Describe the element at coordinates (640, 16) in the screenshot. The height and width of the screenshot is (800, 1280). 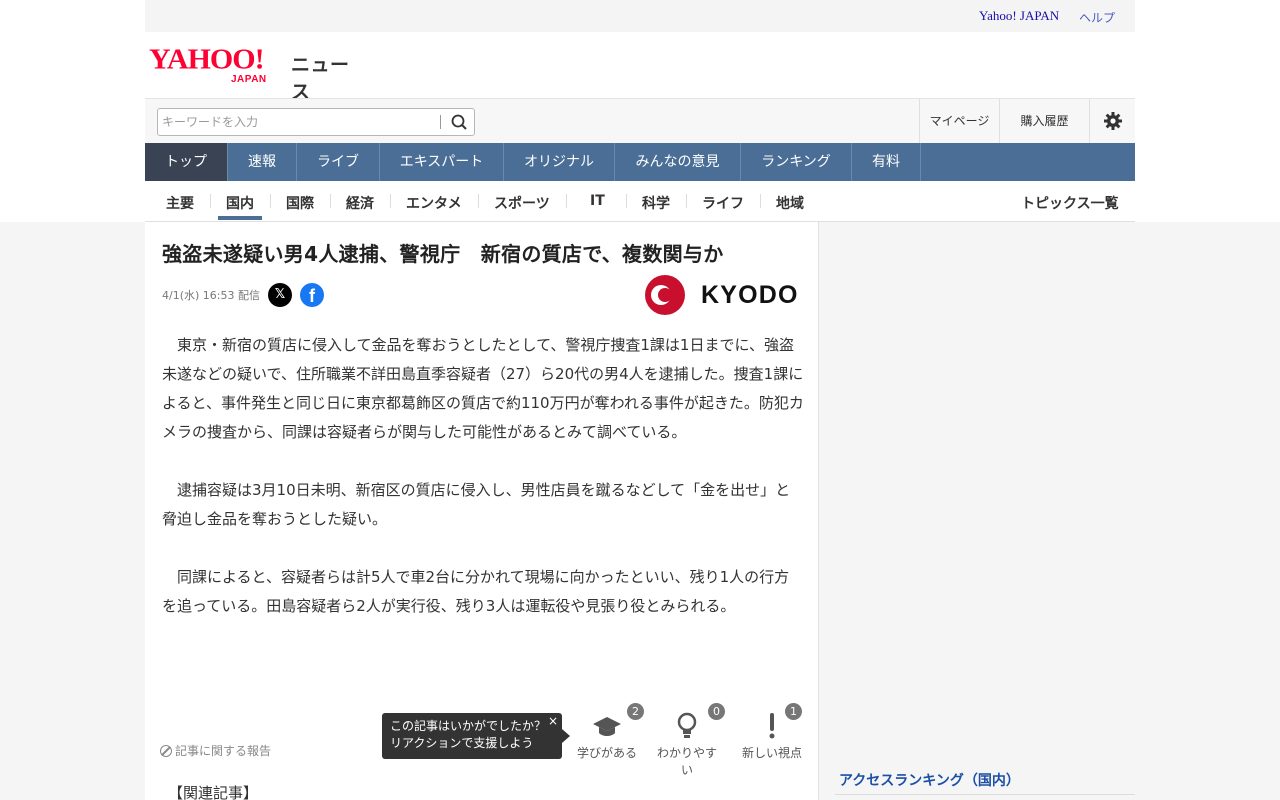
I see `utility-bar: Yahoo! JAPAN ヘルプ` at that location.